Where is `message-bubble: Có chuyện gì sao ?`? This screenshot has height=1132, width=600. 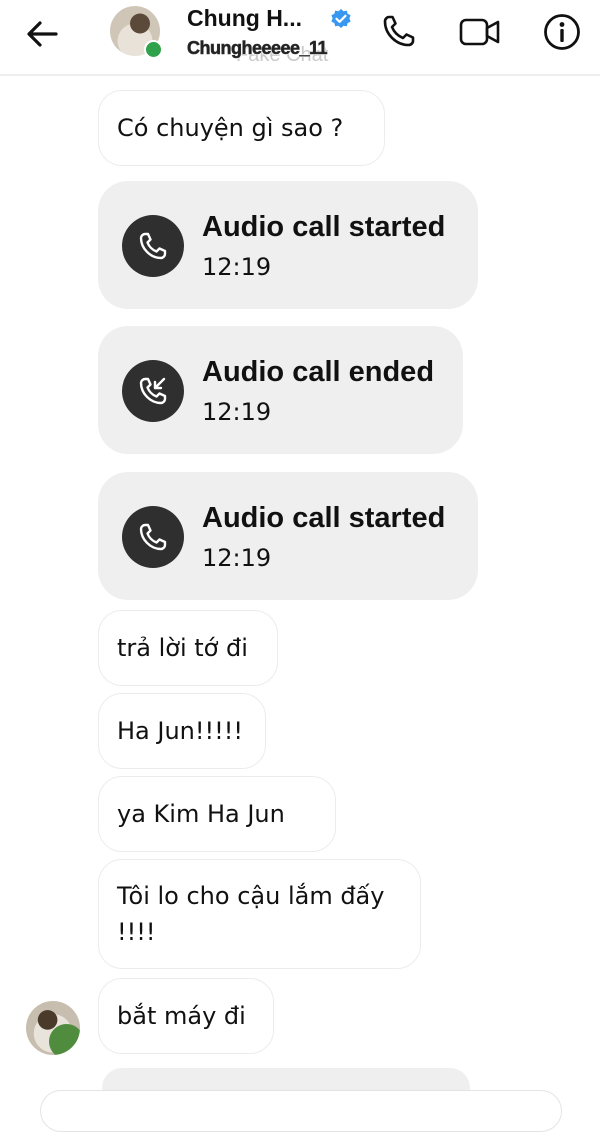 message-bubble: Có chuyện gì sao ? is located at coordinates (241, 128).